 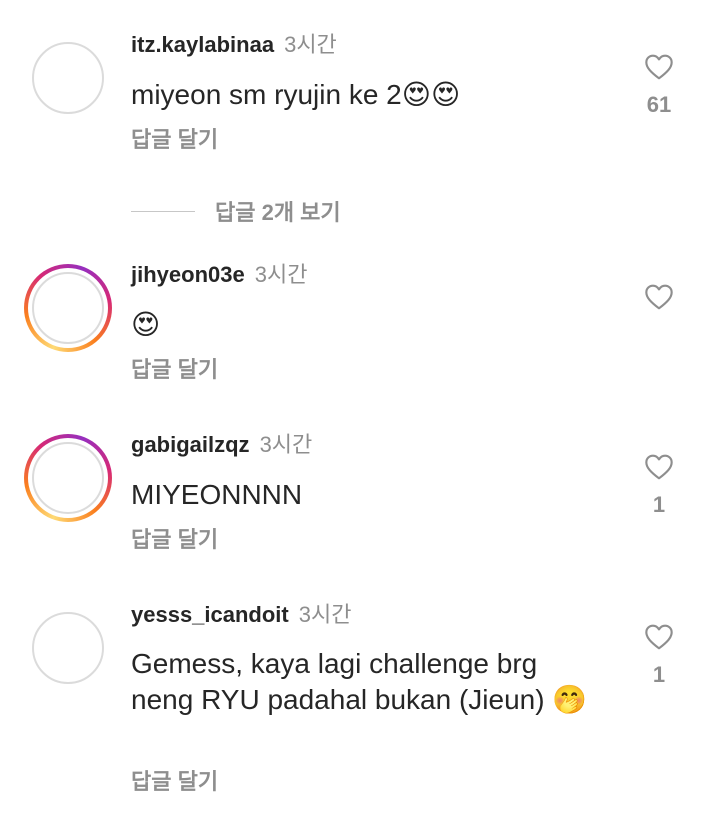 What do you see at coordinates (210, 614) in the screenshot?
I see `username: yesss_icandoit` at bounding box center [210, 614].